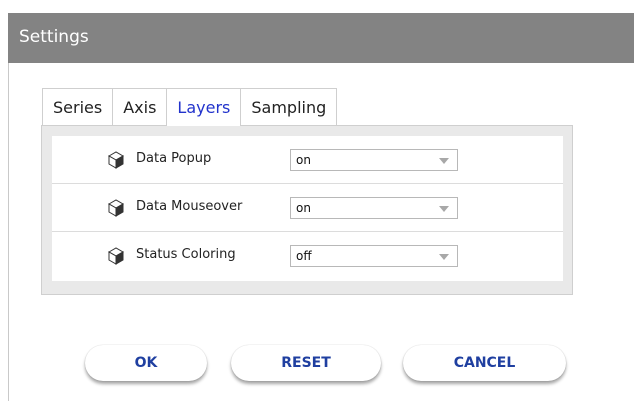 The height and width of the screenshot is (401, 634). Describe the element at coordinates (289, 106) in the screenshot. I see `tab-sampling: Sampling` at that location.